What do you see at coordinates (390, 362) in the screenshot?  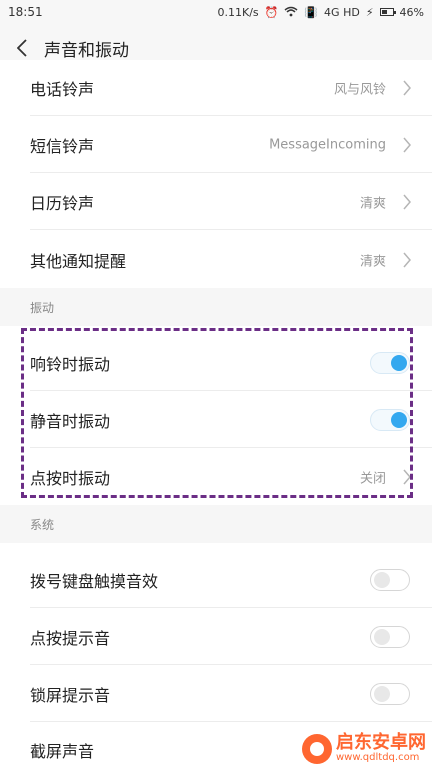 I see `ring-vibrate-toggle` at bounding box center [390, 362].